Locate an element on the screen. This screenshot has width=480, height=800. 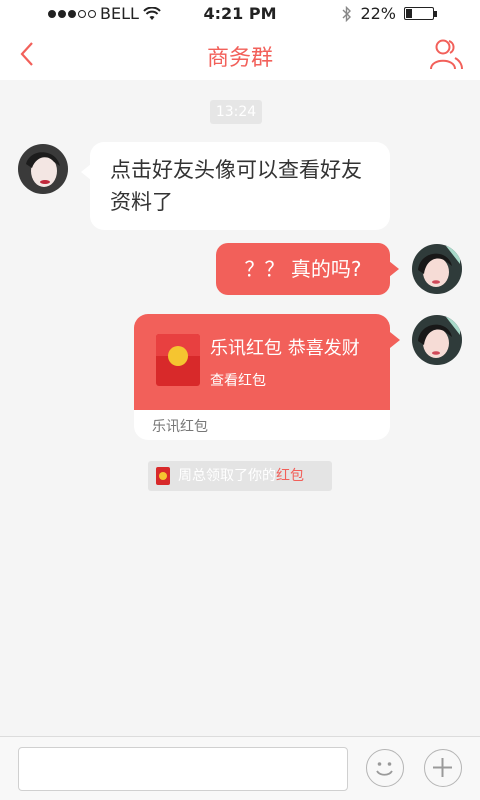
page-title: 商务群 is located at coordinates (239, 58).